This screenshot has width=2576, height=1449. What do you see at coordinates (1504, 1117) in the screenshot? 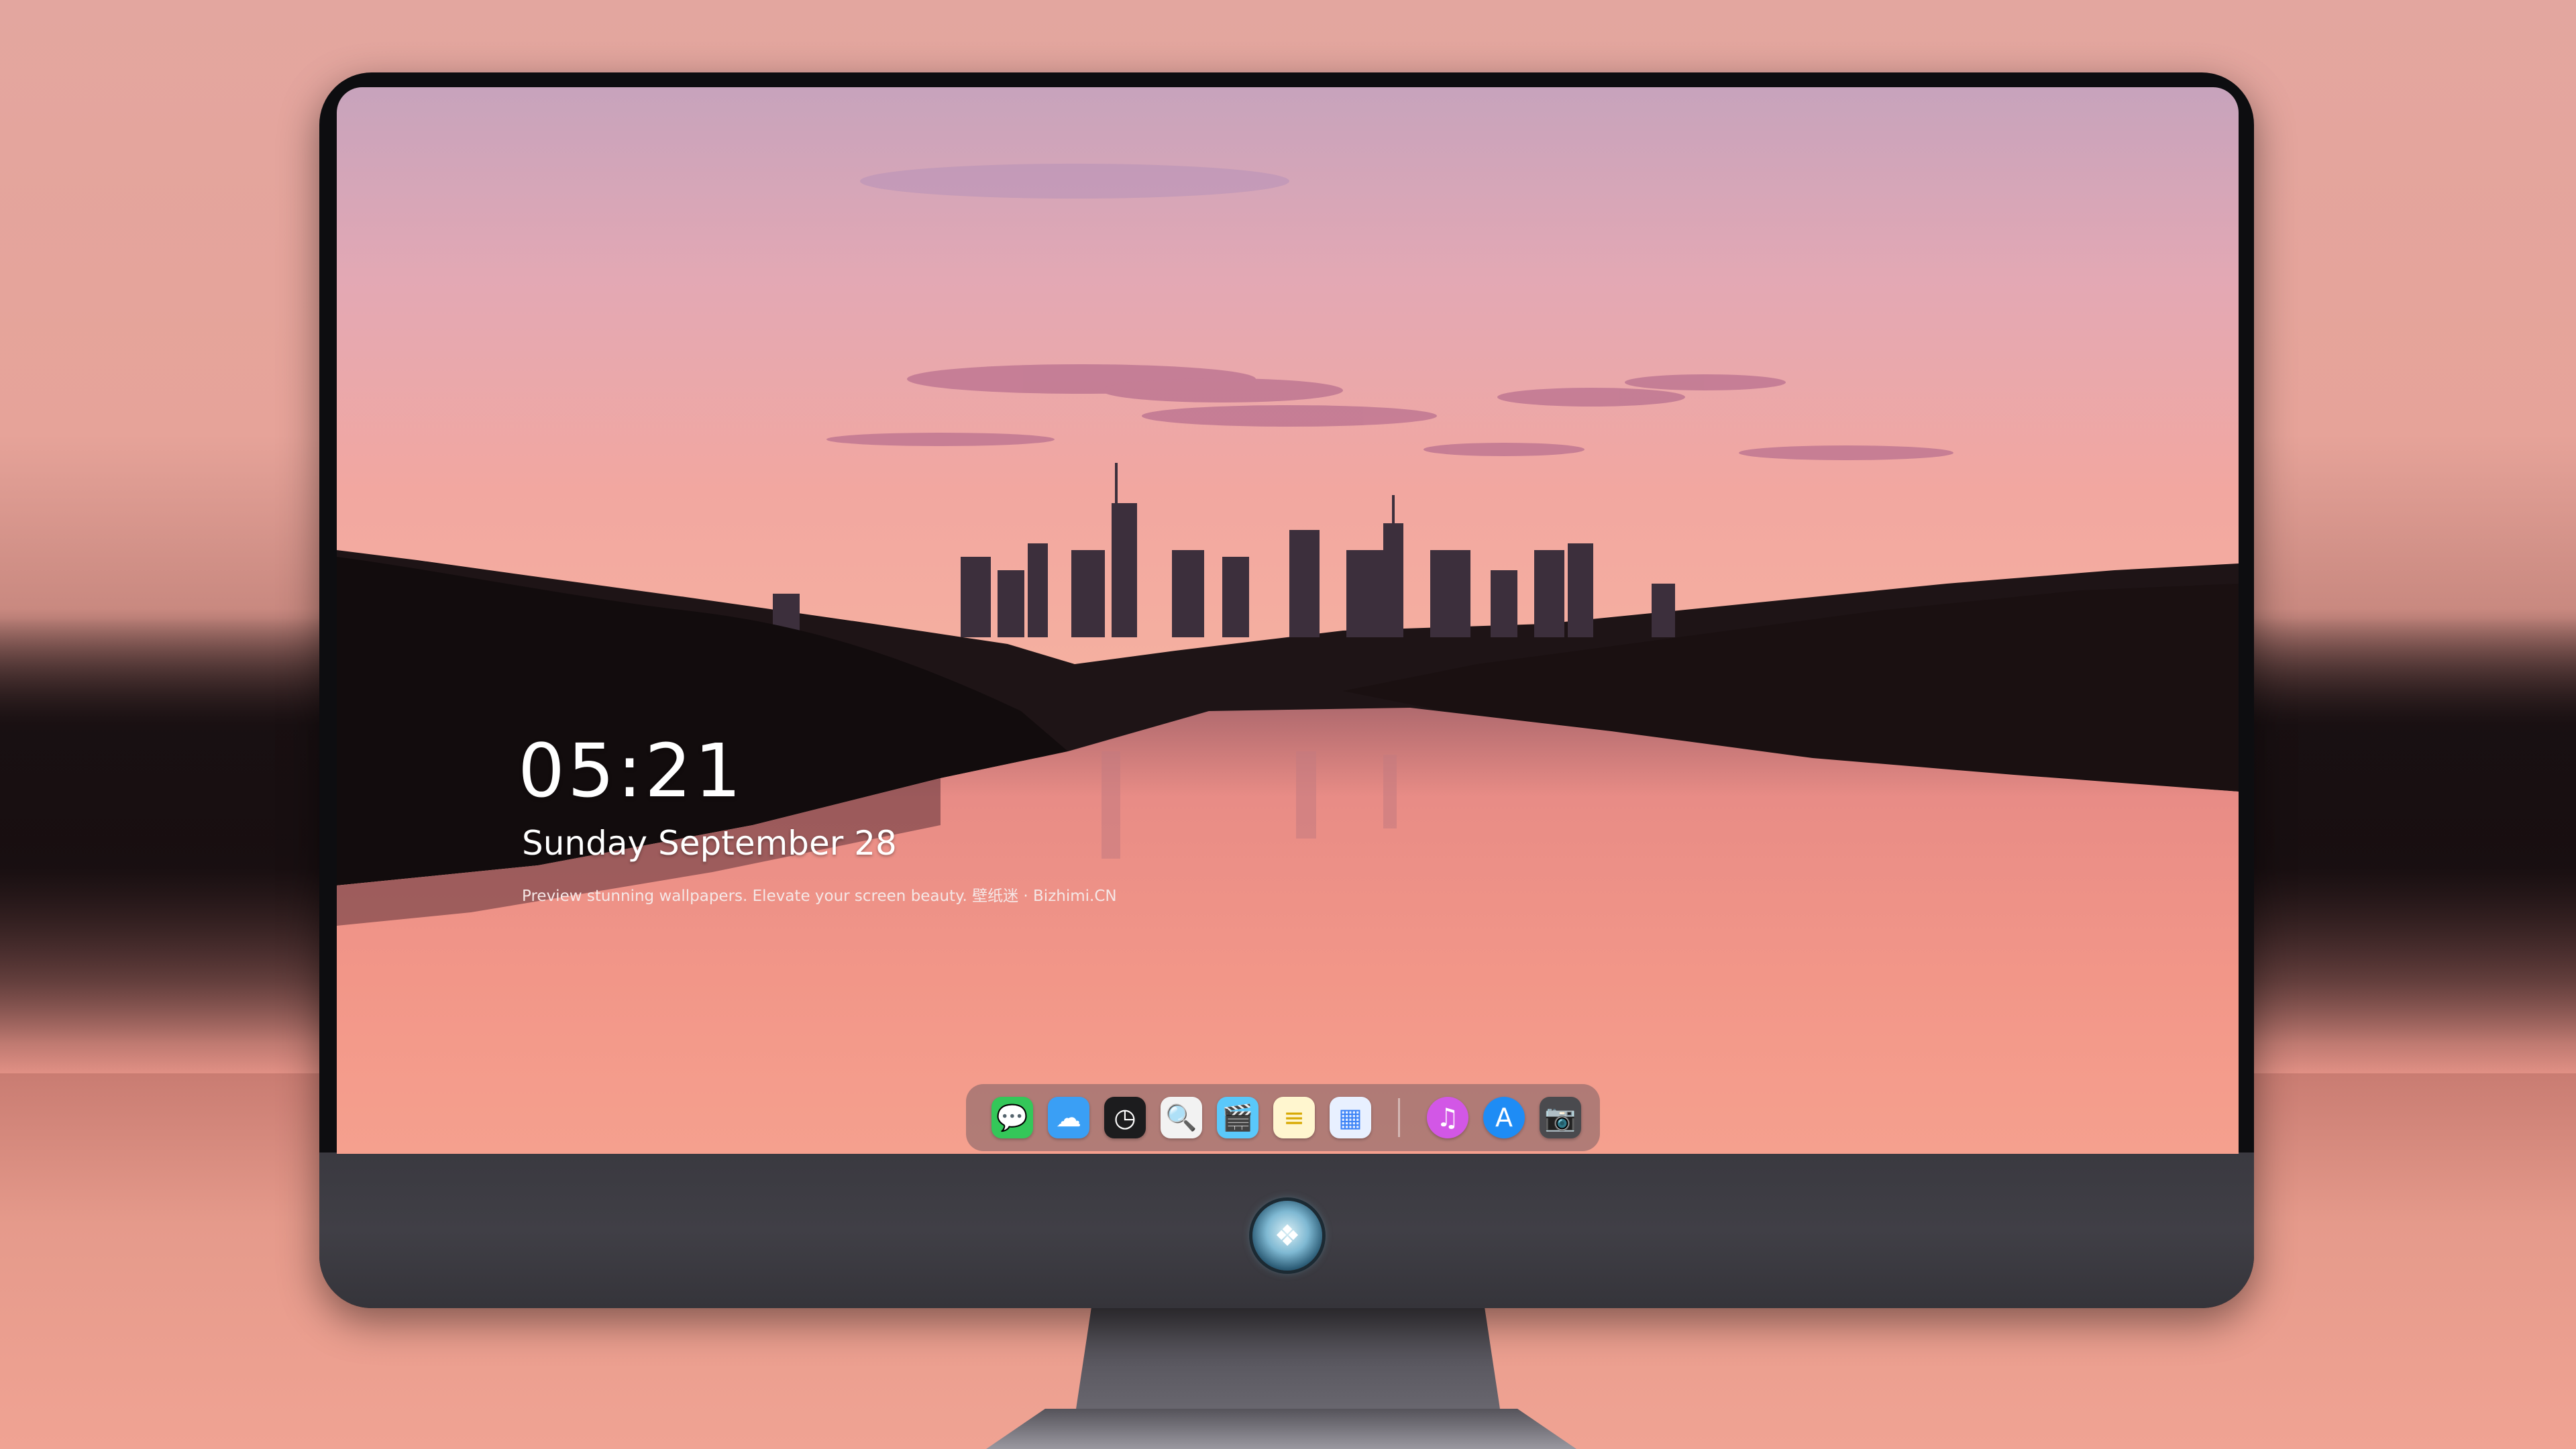
I see `app-store-icon: A` at bounding box center [1504, 1117].